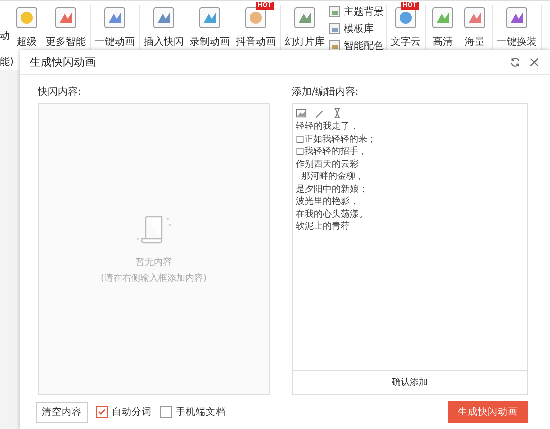 The image size is (550, 429). Describe the element at coordinates (515, 62) in the screenshot. I see `refresh-icon` at that location.